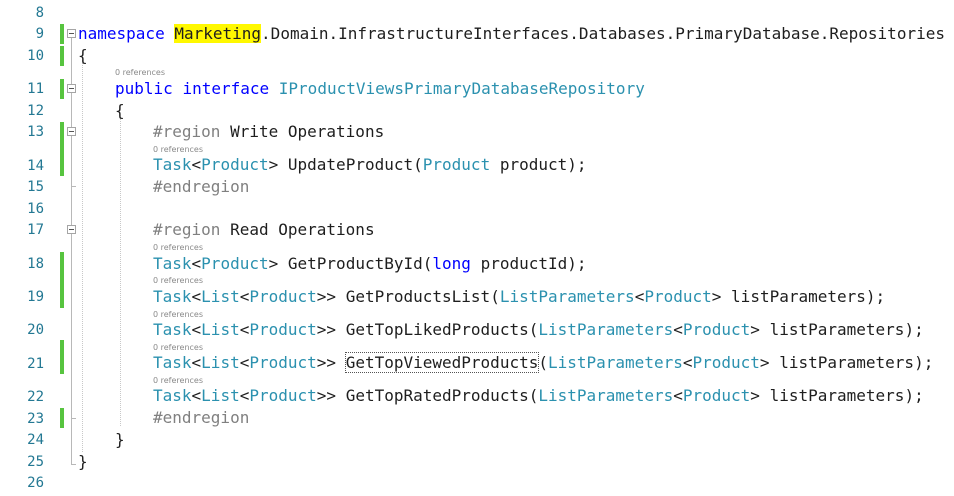 The image size is (954, 496). What do you see at coordinates (302, 229) in the screenshot?
I see `region-name: Read Operations` at bounding box center [302, 229].